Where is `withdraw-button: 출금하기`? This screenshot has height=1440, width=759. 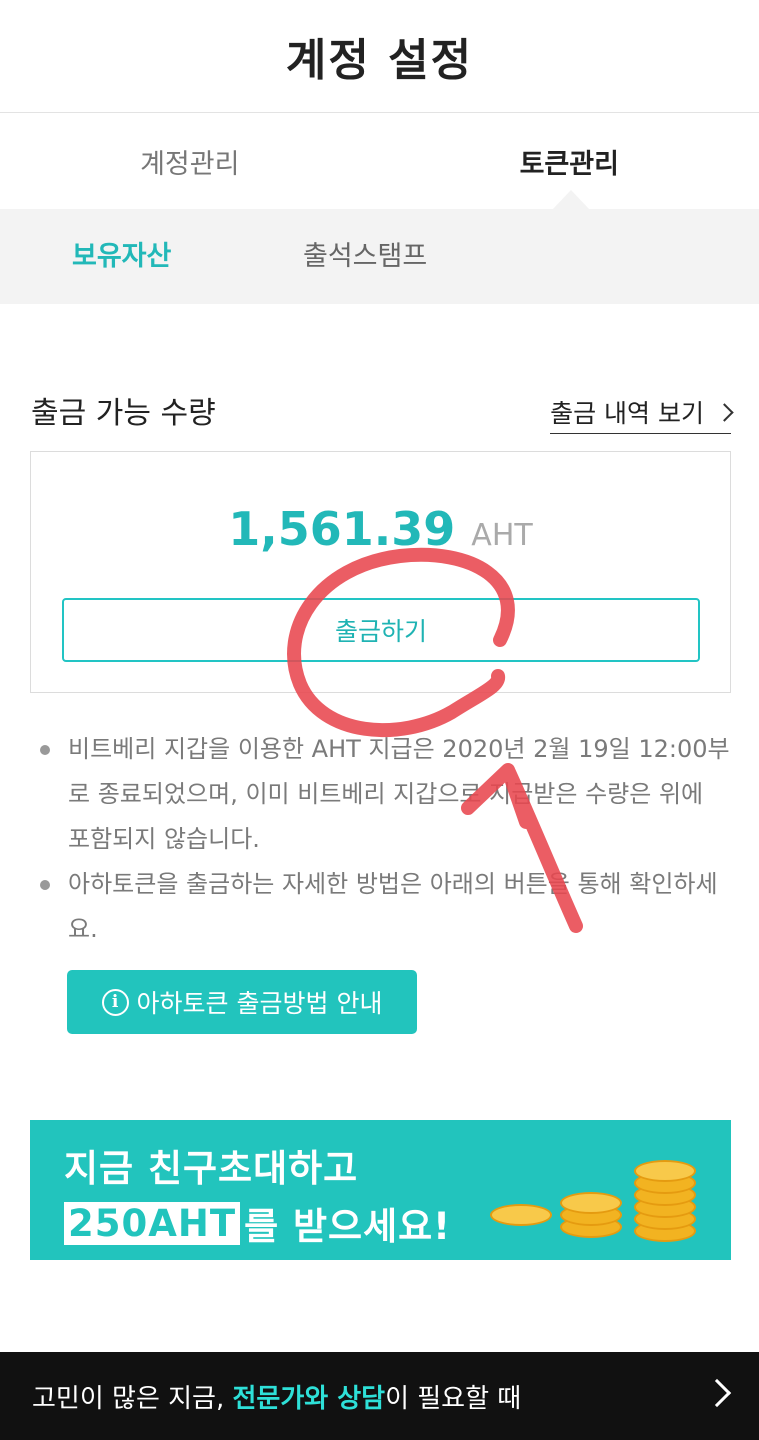 withdraw-button: 출금하기 is located at coordinates (381, 630).